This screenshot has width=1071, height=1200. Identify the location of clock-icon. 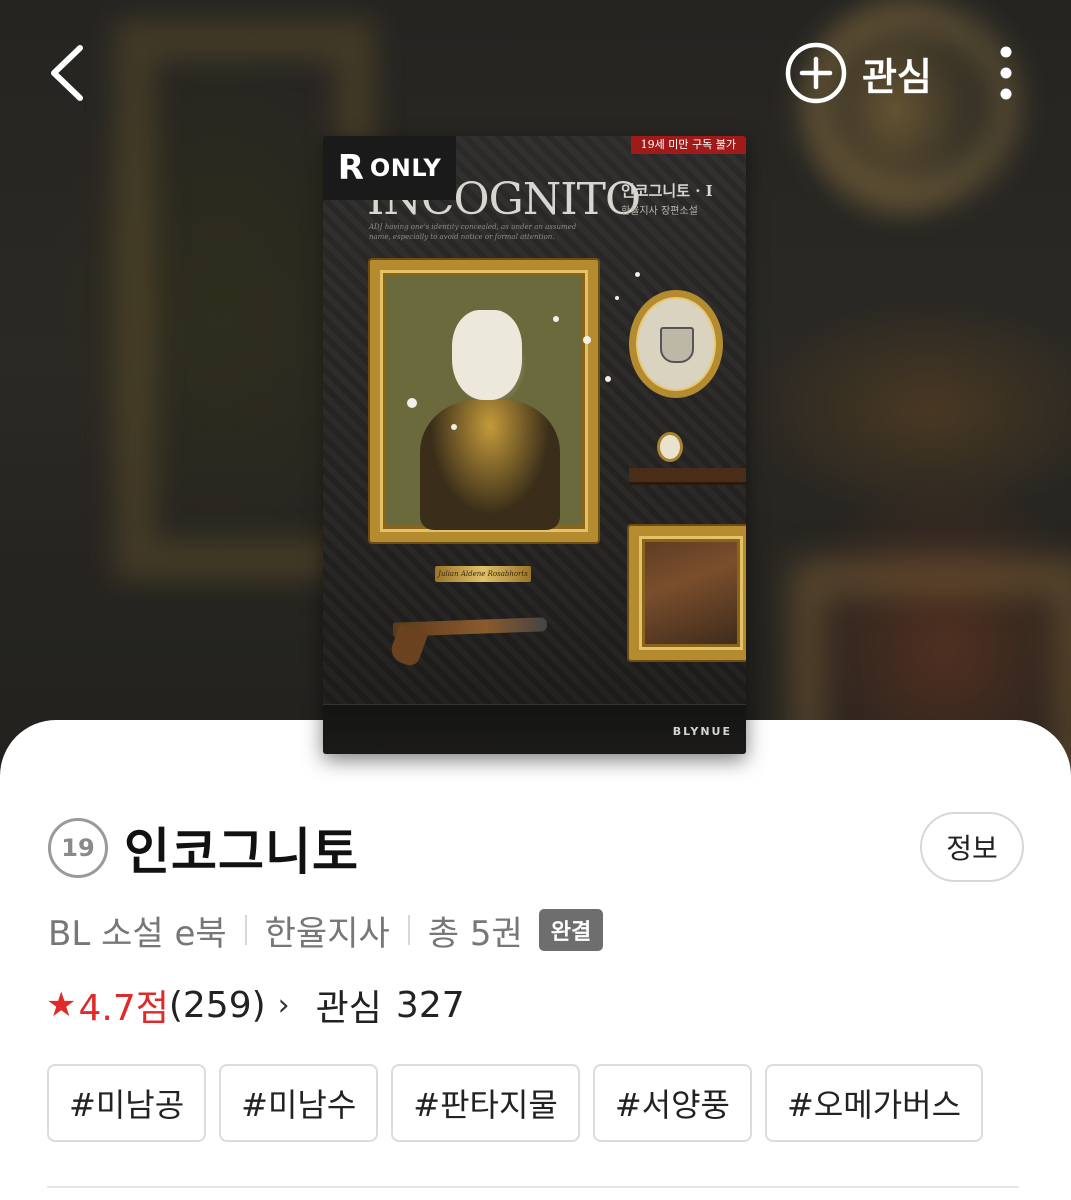
(670, 447).